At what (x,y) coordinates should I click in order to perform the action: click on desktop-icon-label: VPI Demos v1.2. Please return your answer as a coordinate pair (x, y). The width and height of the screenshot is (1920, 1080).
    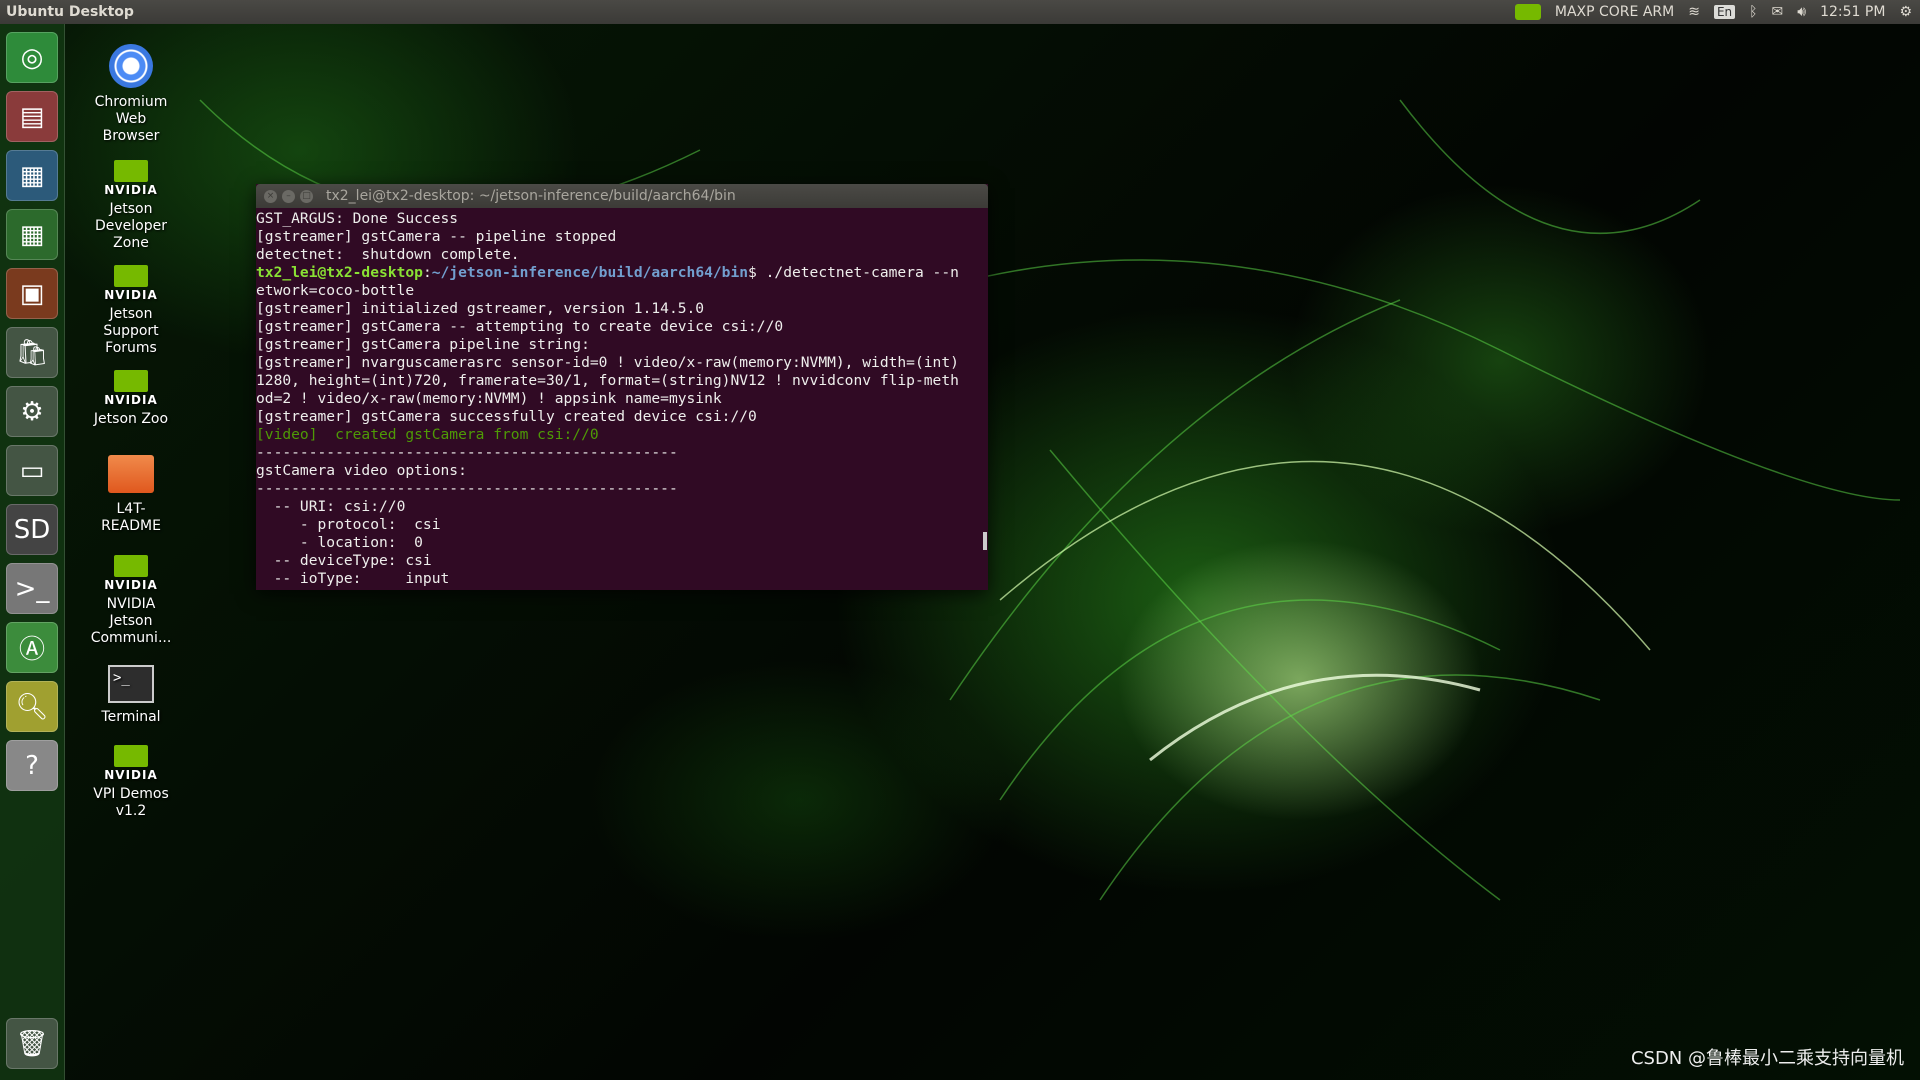
    Looking at the image, I should click on (131, 802).